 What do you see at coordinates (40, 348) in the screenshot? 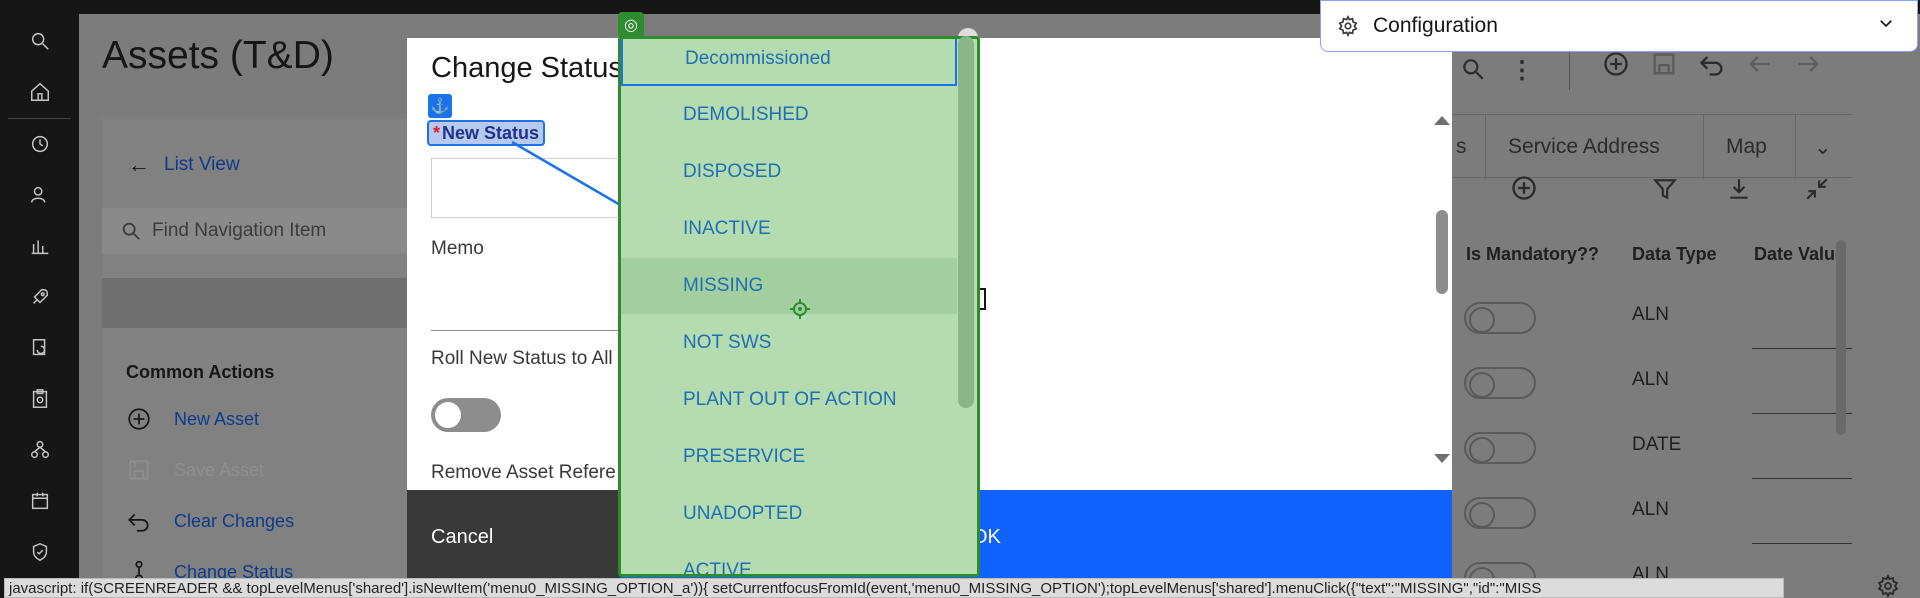
I see `refresh-doc-icon` at bounding box center [40, 348].